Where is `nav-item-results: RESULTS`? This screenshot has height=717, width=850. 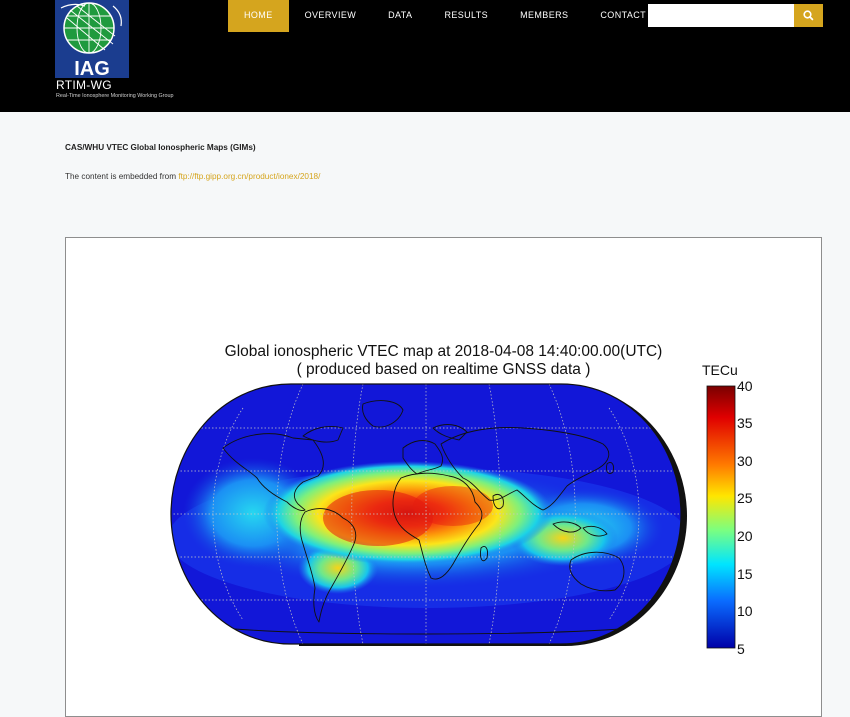 nav-item-results: RESULTS is located at coordinates (466, 16).